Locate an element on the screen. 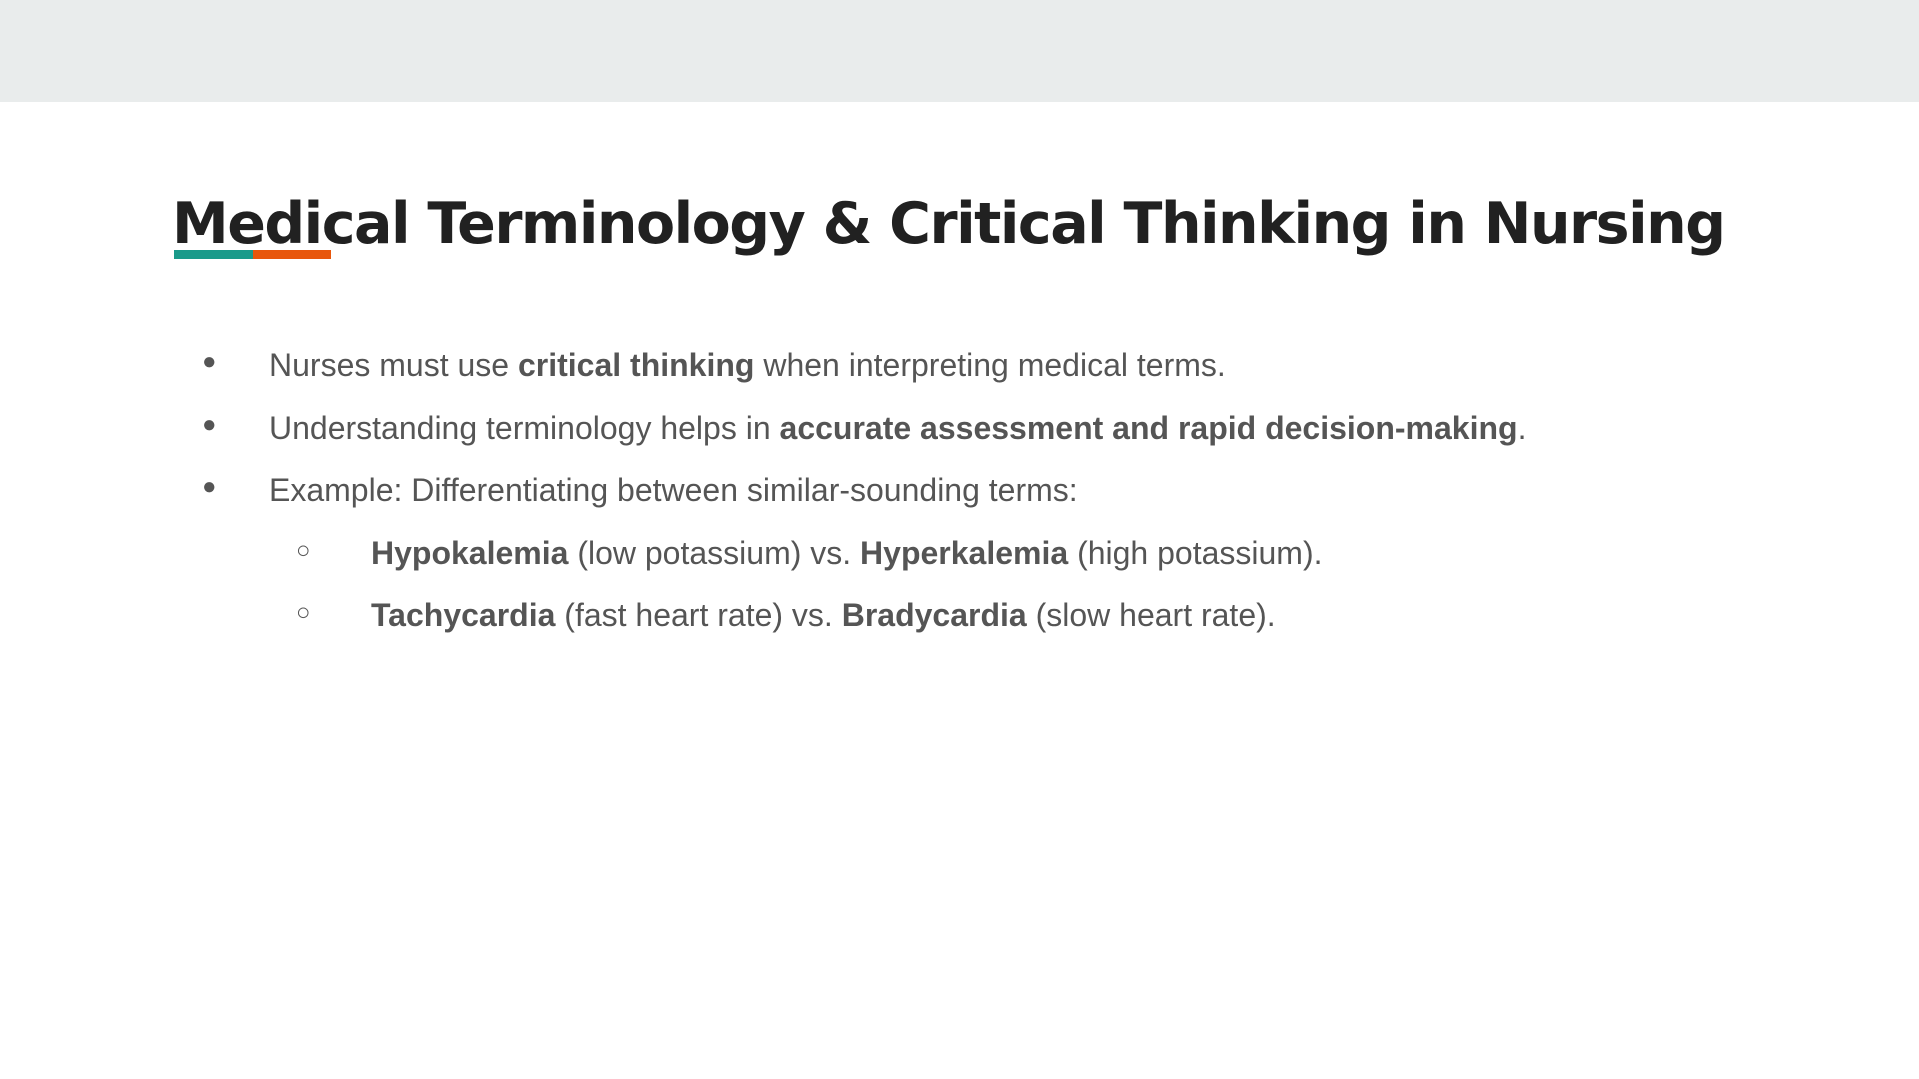  bold-term: Bradycardia is located at coordinates (934, 615).